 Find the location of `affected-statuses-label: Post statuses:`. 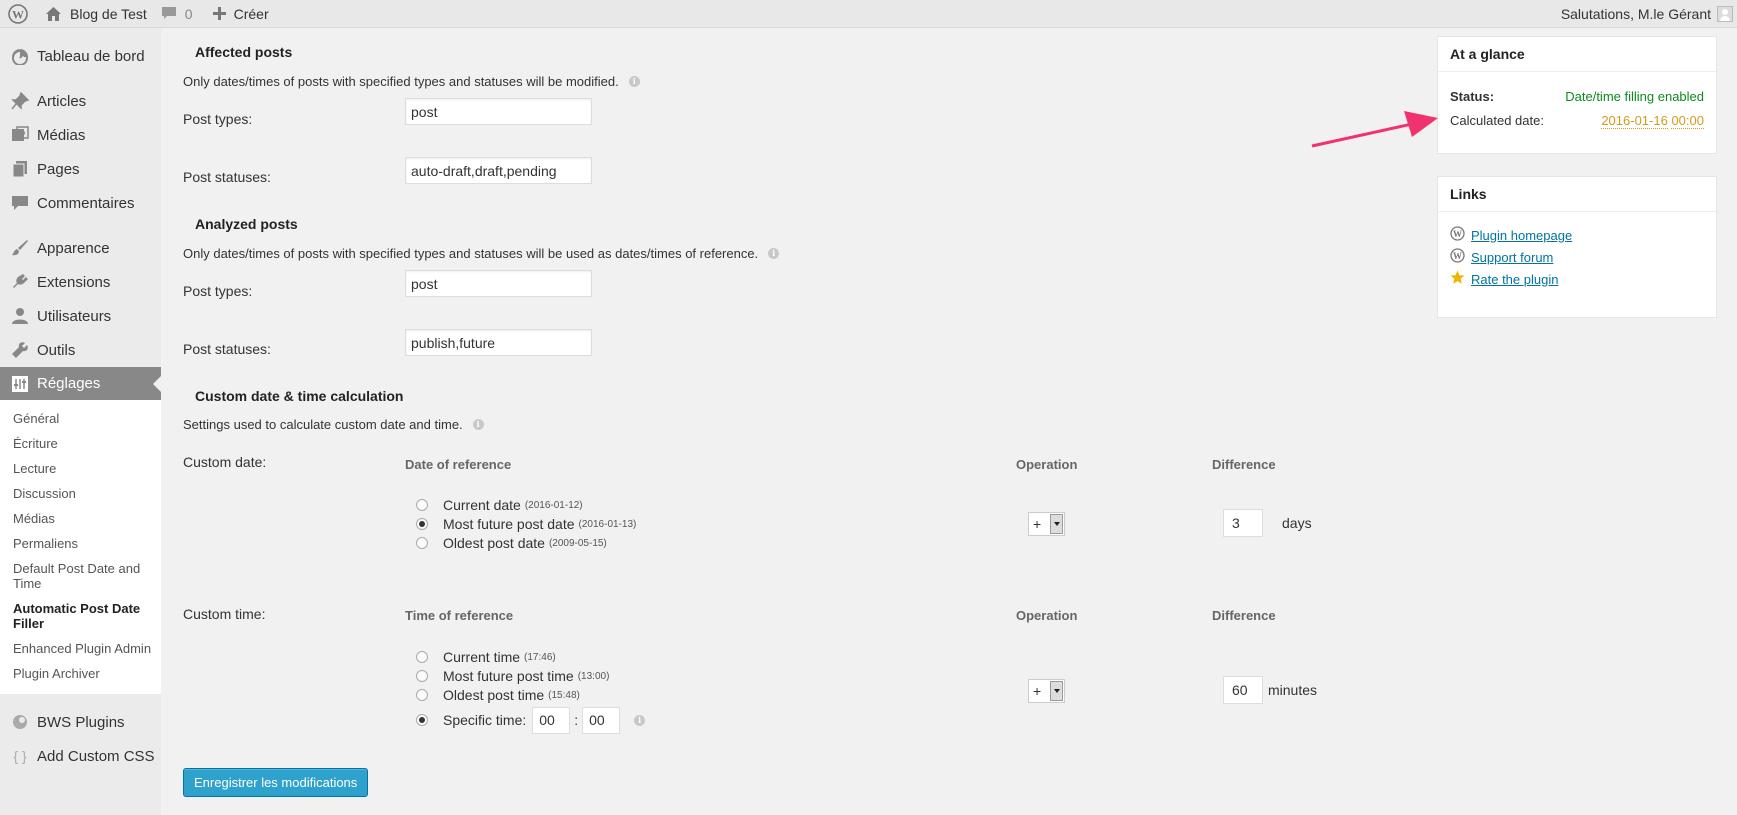

affected-statuses-label: Post statuses: is located at coordinates (227, 177).